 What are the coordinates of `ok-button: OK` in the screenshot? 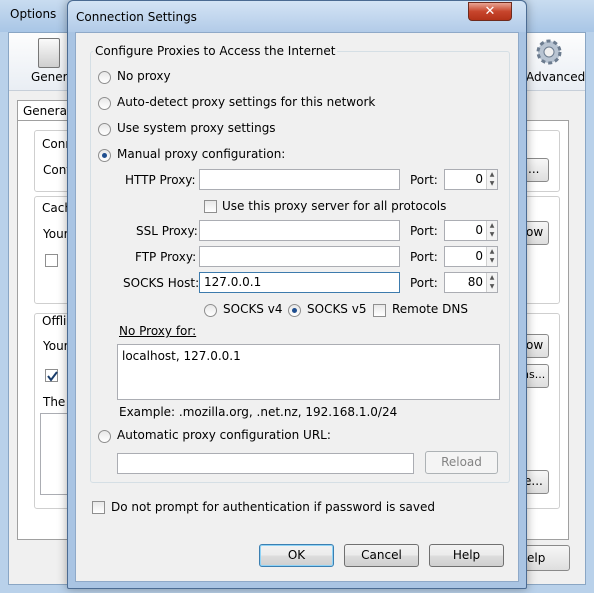 It's located at (296, 555).